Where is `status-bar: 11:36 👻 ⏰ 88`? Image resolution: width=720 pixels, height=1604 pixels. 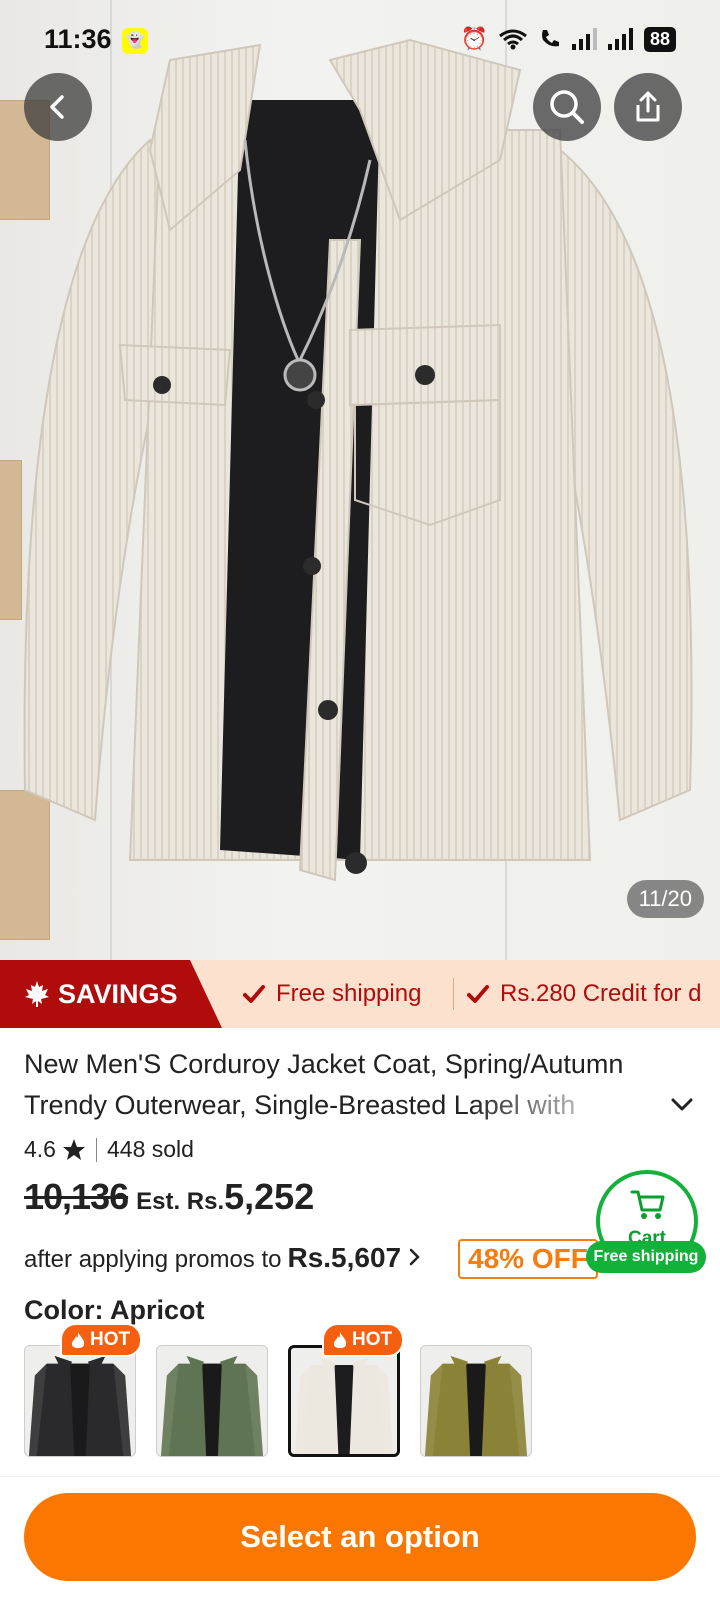
status-bar: 11:36 👻 ⏰ 88 is located at coordinates (360, 42).